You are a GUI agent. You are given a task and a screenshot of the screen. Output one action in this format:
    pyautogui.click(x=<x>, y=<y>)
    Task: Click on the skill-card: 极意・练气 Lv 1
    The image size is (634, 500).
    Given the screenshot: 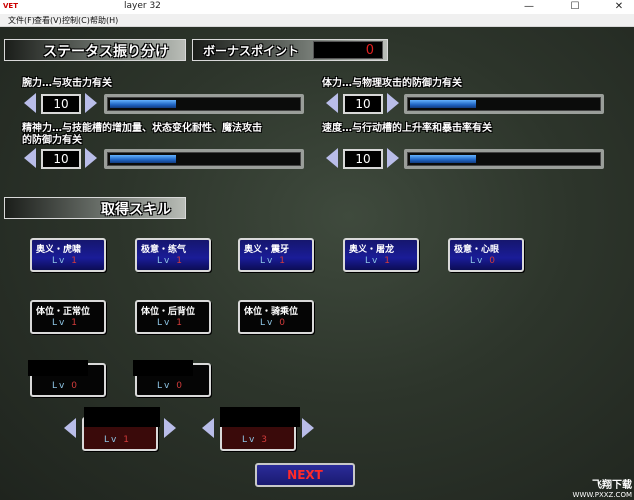 What is the action you would take?
    pyautogui.click(x=173, y=255)
    